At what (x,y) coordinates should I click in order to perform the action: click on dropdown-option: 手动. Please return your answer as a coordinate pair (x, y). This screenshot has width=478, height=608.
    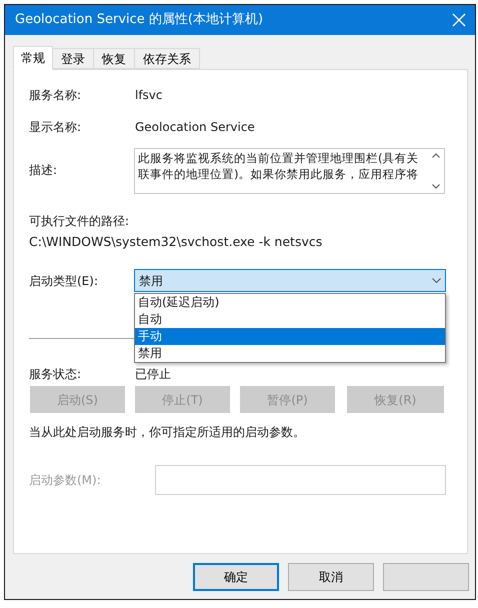
    Looking at the image, I should click on (290, 336).